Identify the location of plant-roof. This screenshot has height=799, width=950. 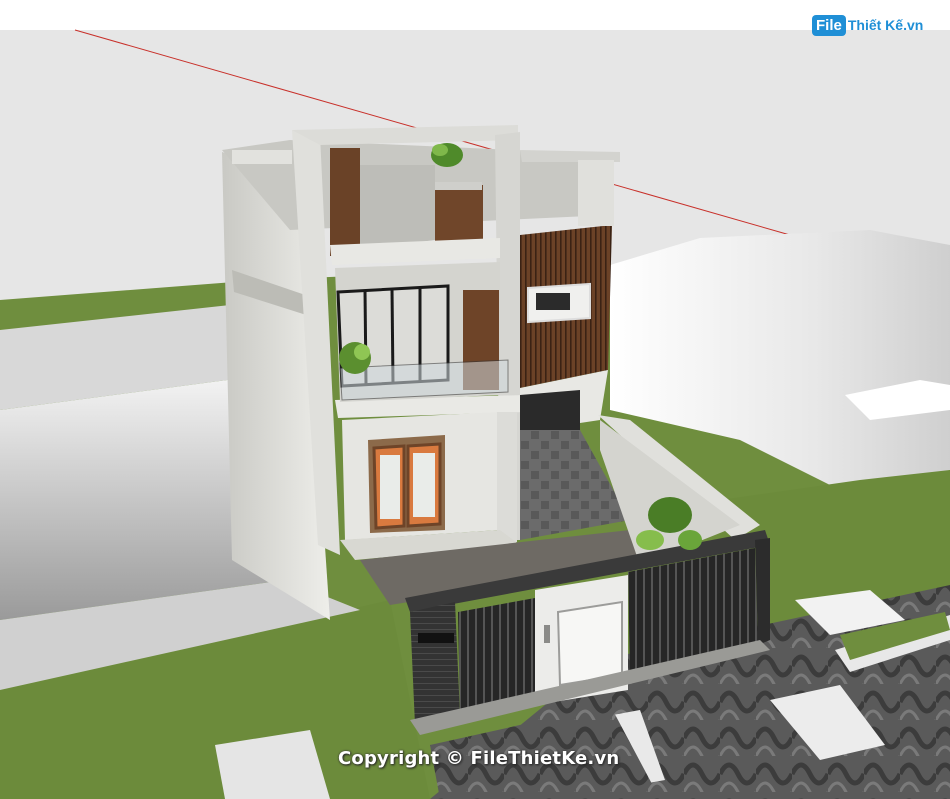
(447, 155).